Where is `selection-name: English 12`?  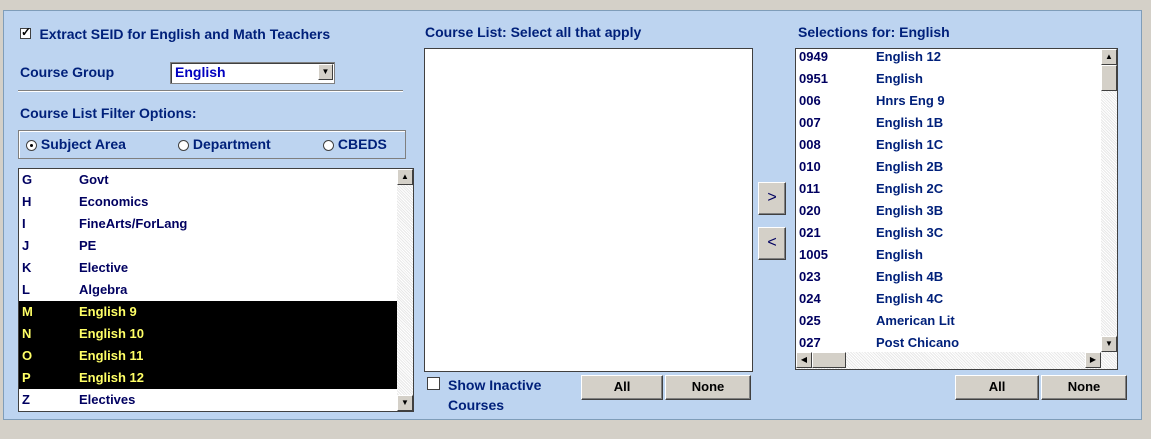 selection-name: English 12 is located at coordinates (909, 56).